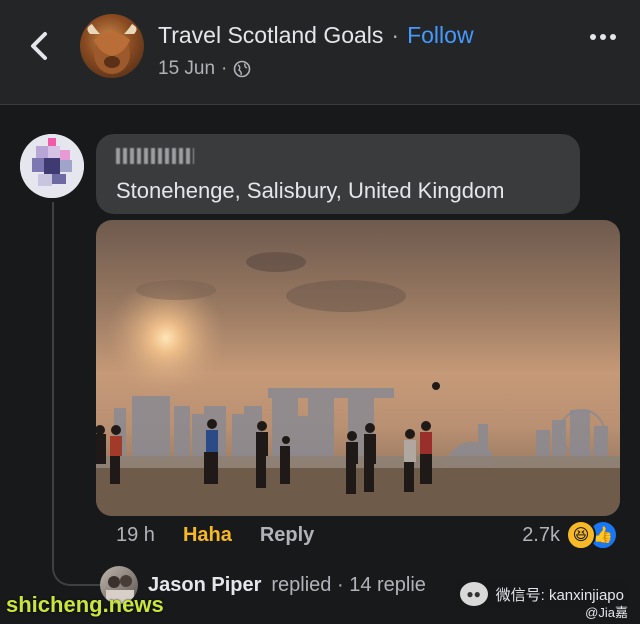  What do you see at coordinates (338, 174) in the screenshot?
I see `comment-bubble: Stonehenge, Salisbury, United Kingdom` at bounding box center [338, 174].